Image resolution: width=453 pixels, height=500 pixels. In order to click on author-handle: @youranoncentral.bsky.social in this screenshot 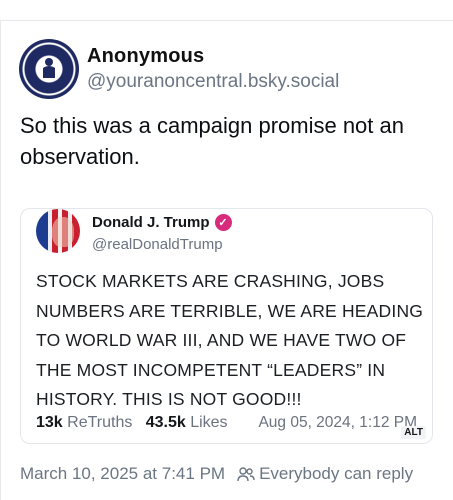, I will do `click(213, 82)`.